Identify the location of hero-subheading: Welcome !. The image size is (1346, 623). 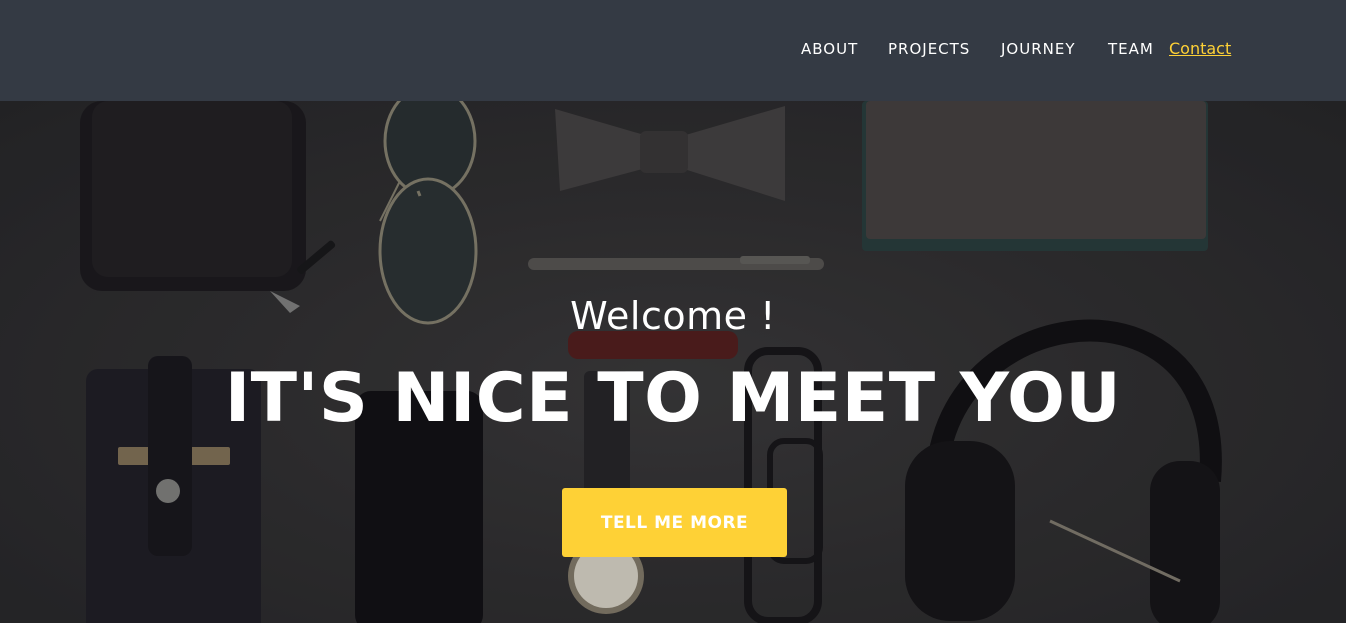
(673, 316).